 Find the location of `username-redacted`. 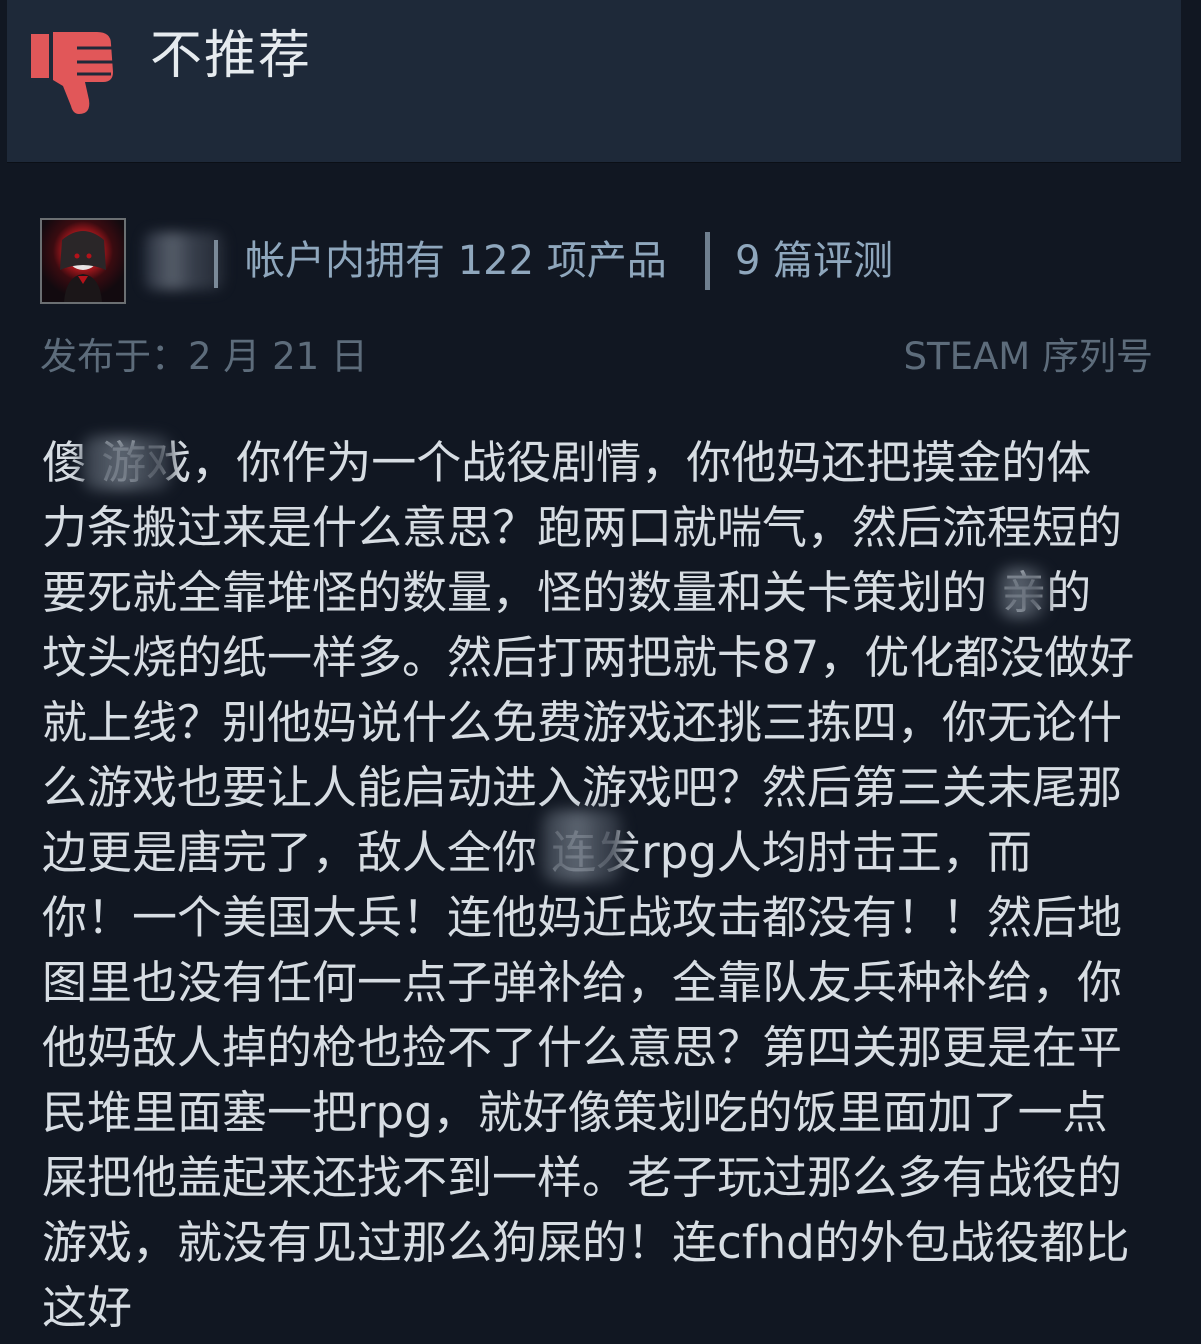

username-redacted is located at coordinates (184, 261).